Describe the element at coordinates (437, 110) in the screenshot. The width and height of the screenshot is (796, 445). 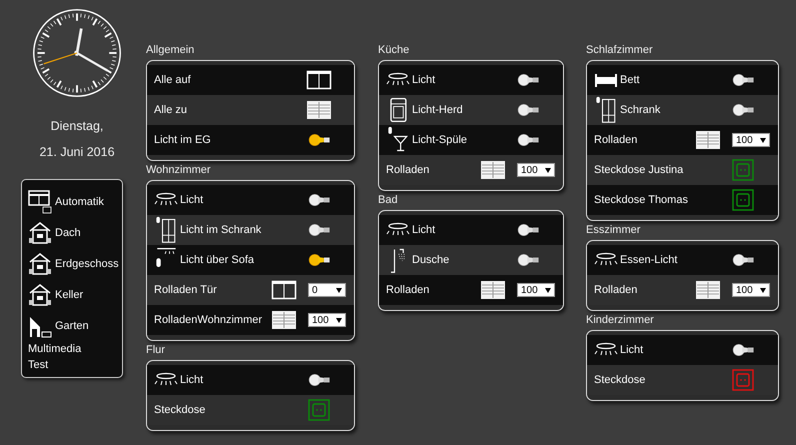
I see `device-label: Licht-Herd` at that location.